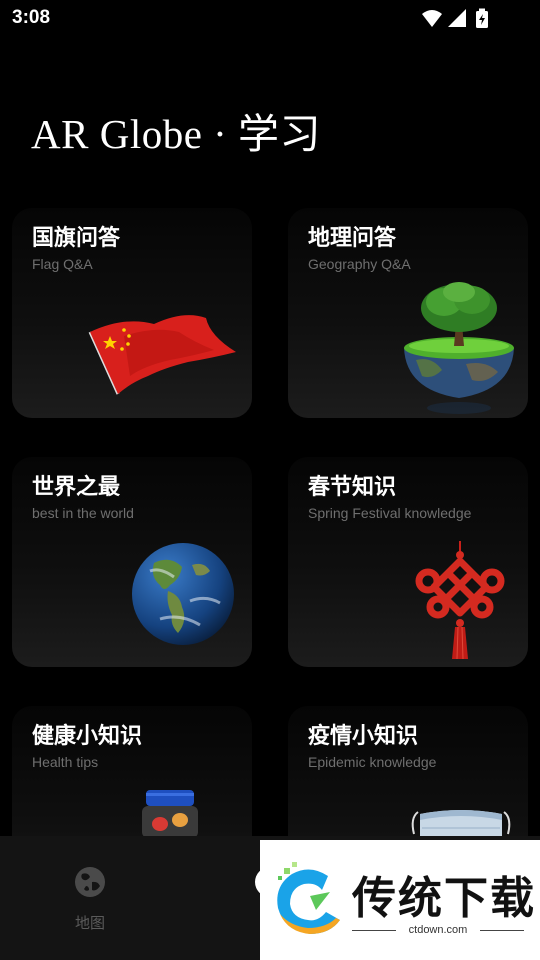  I want to click on card-subtitle: Spring Festival knowledge, so click(390, 513).